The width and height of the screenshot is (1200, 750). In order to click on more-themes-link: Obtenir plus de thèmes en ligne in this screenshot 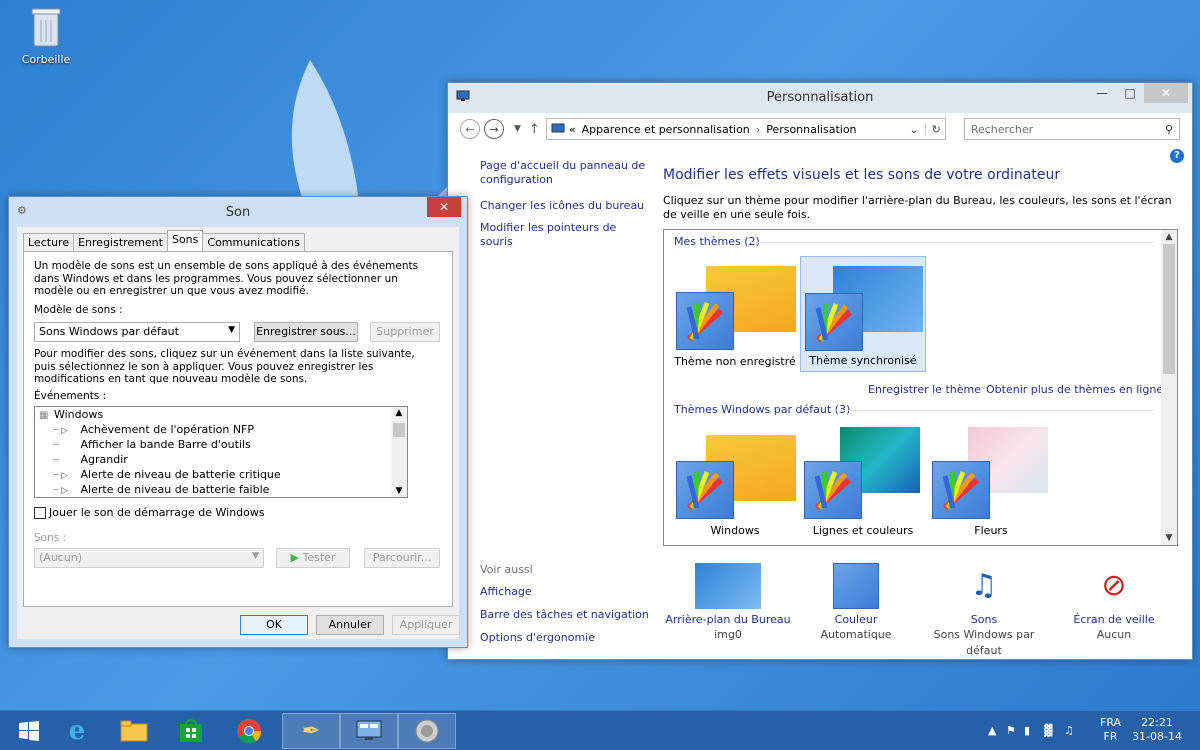, I will do `click(1074, 389)`.